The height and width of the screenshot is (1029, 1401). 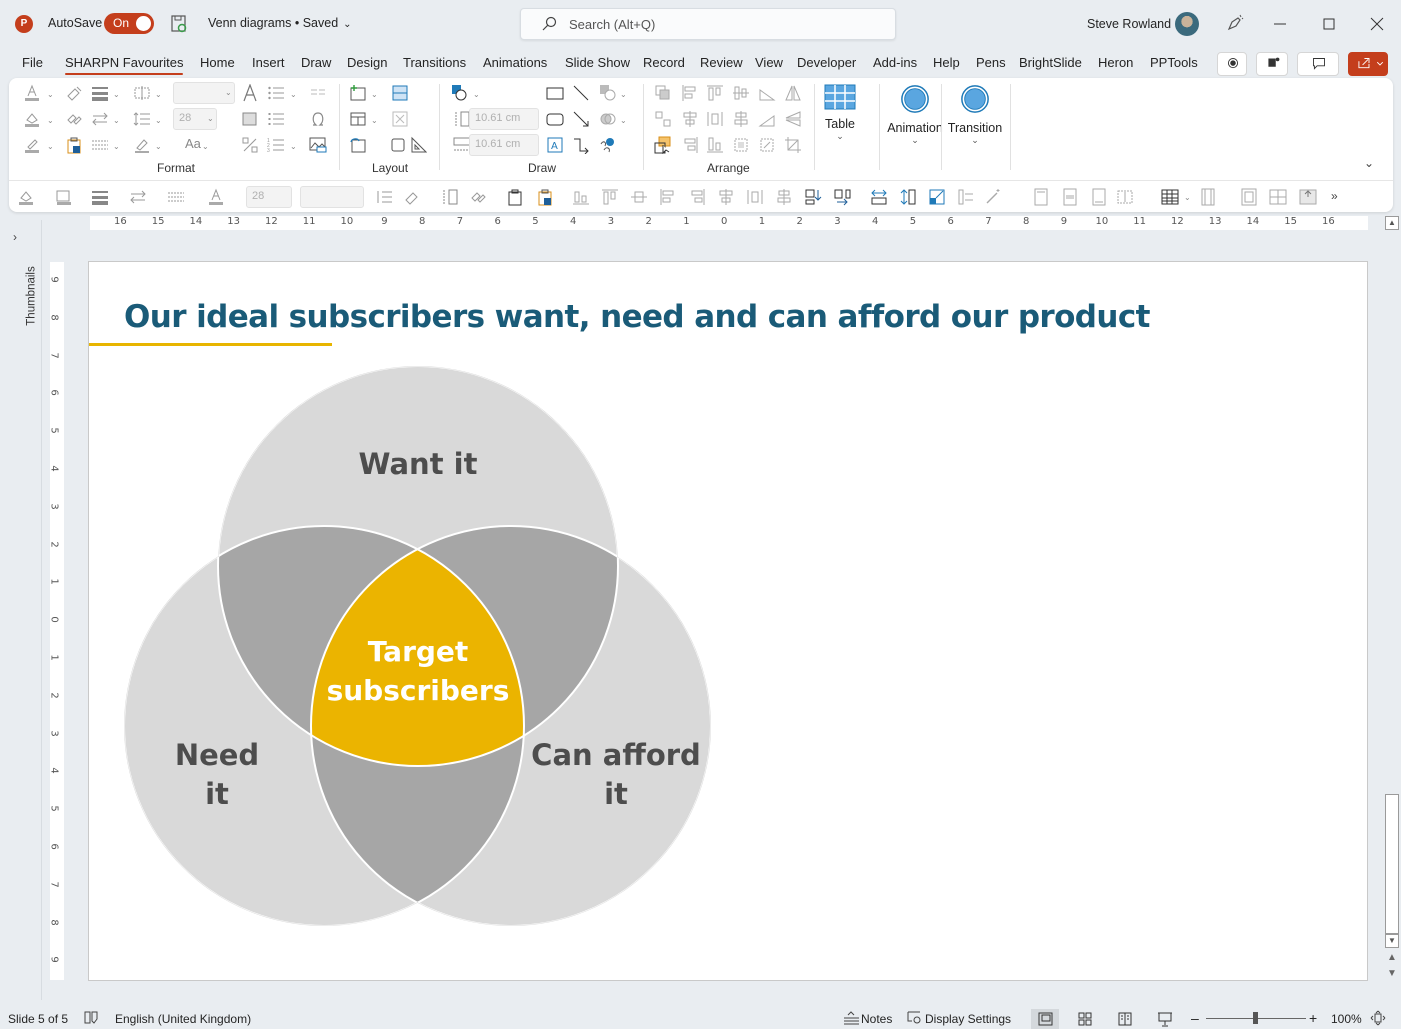 I want to click on align-middle-icon, so click(x=639, y=197).